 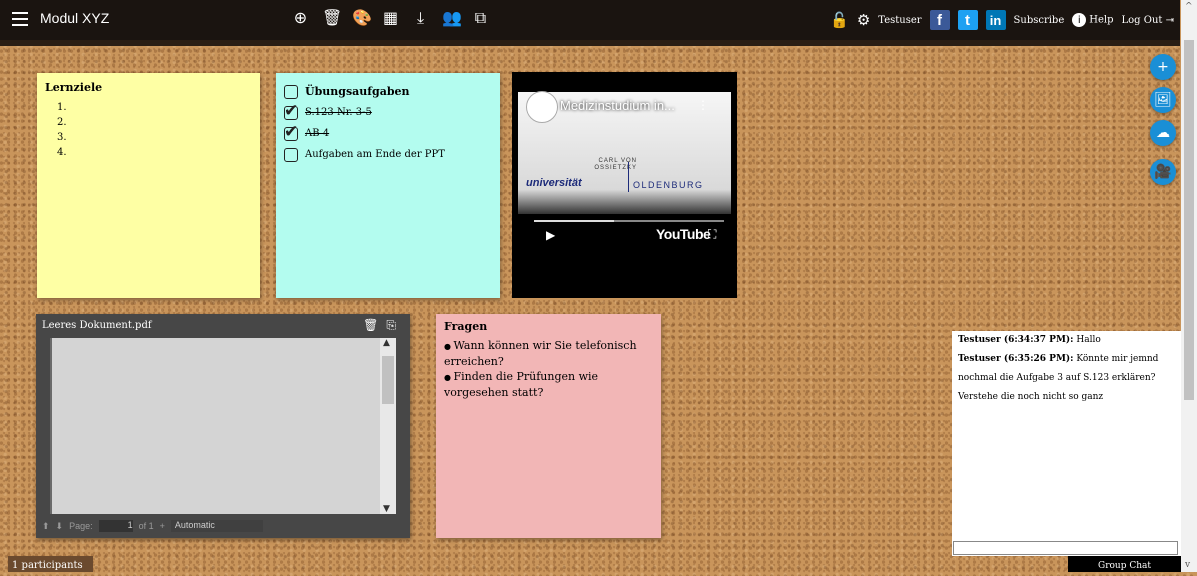 I want to click on users-icon: 👥, so click(x=452, y=18).